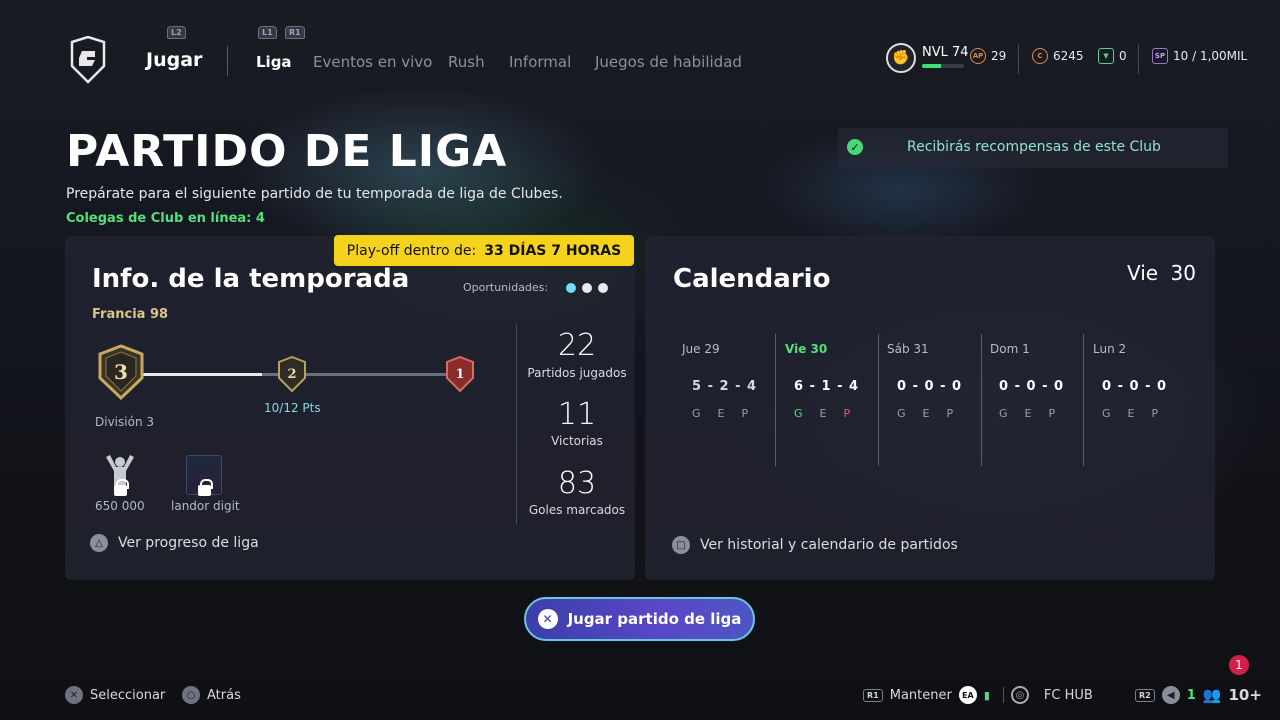 Image resolution: width=1280 pixels, height=720 pixels. Describe the element at coordinates (460, 374) in the screenshot. I see `division-top-number: 1` at that location.